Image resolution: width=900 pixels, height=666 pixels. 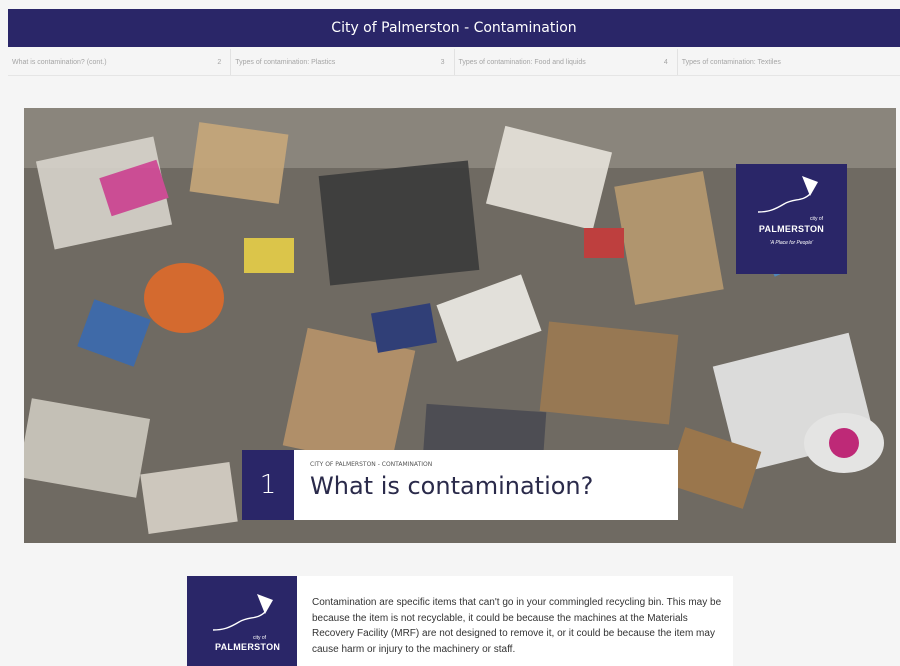 What do you see at coordinates (343, 62) in the screenshot?
I see `tab-plastics: Types of contamination: Plastics 3` at bounding box center [343, 62].